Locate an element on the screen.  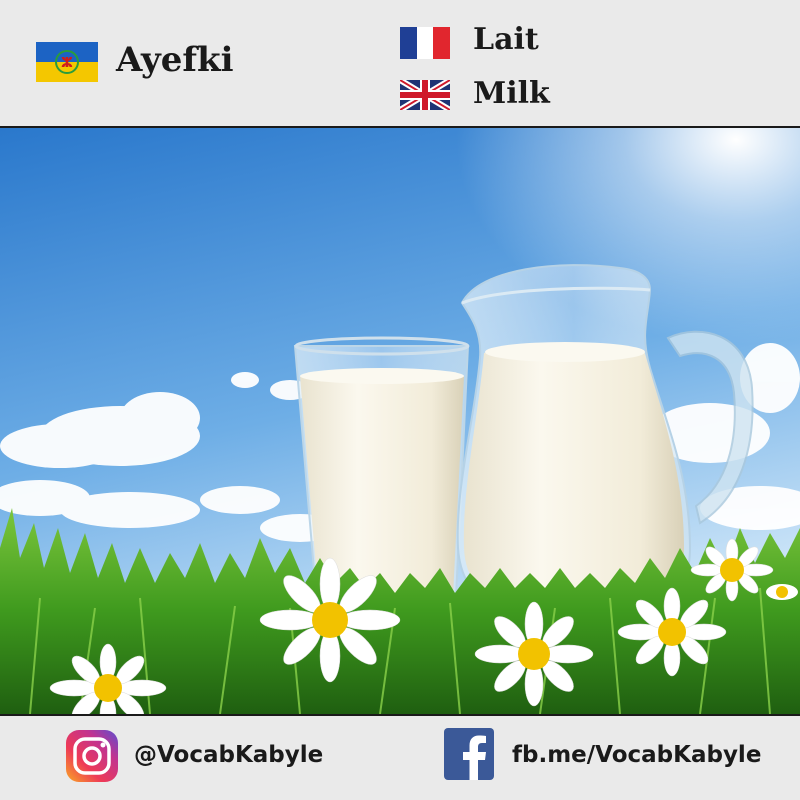
instagram-handle: @VocabKabyle is located at coordinates (228, 755).